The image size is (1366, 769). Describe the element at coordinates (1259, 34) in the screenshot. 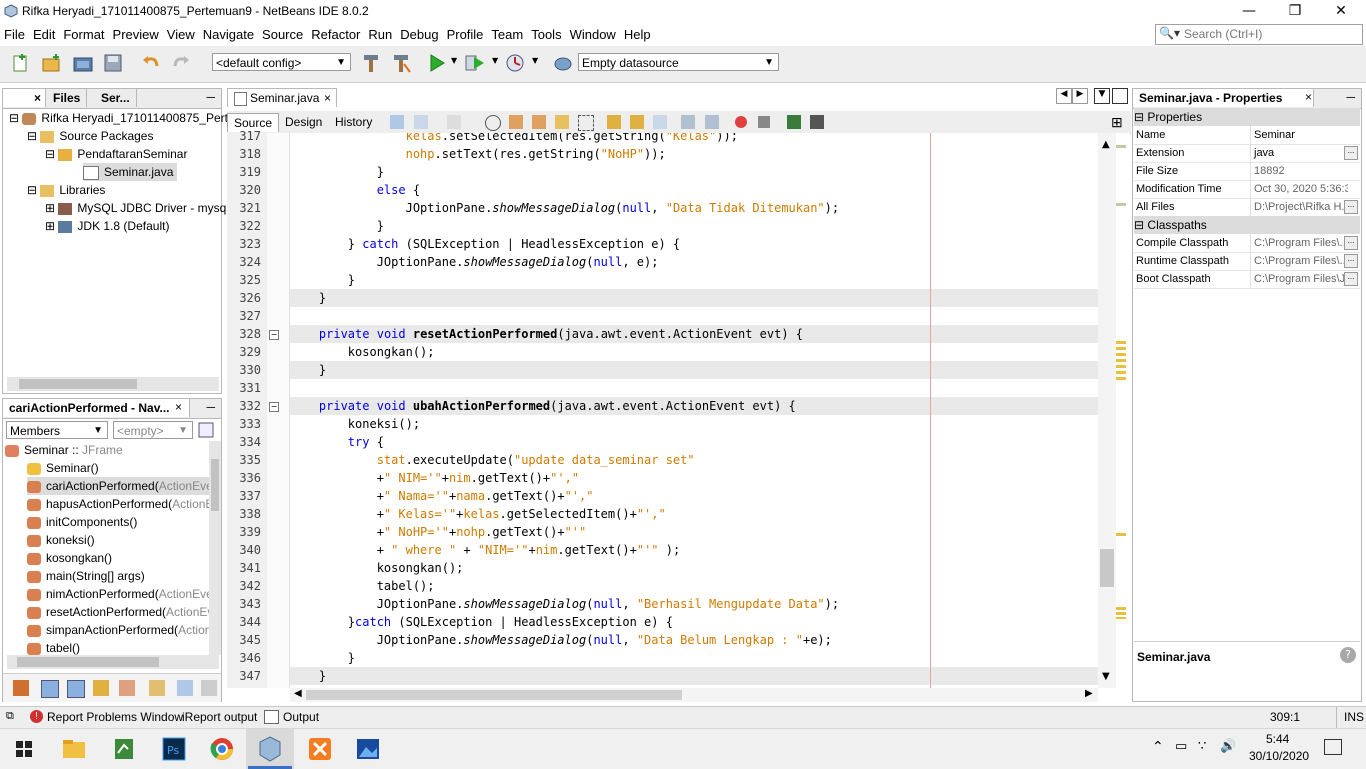

I see `search-box: 🔍▾ Search (Ctrl+I)` at that location.